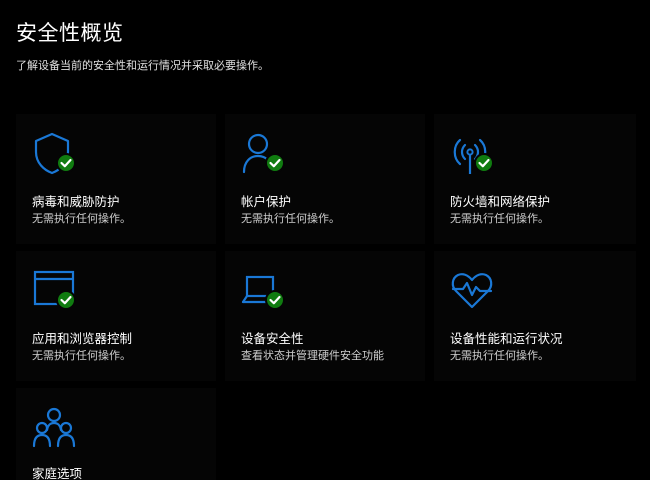 The width and height of the screenshot is (650, 480). I want to click on tile-label: 家庭选项, so click(57, 473).